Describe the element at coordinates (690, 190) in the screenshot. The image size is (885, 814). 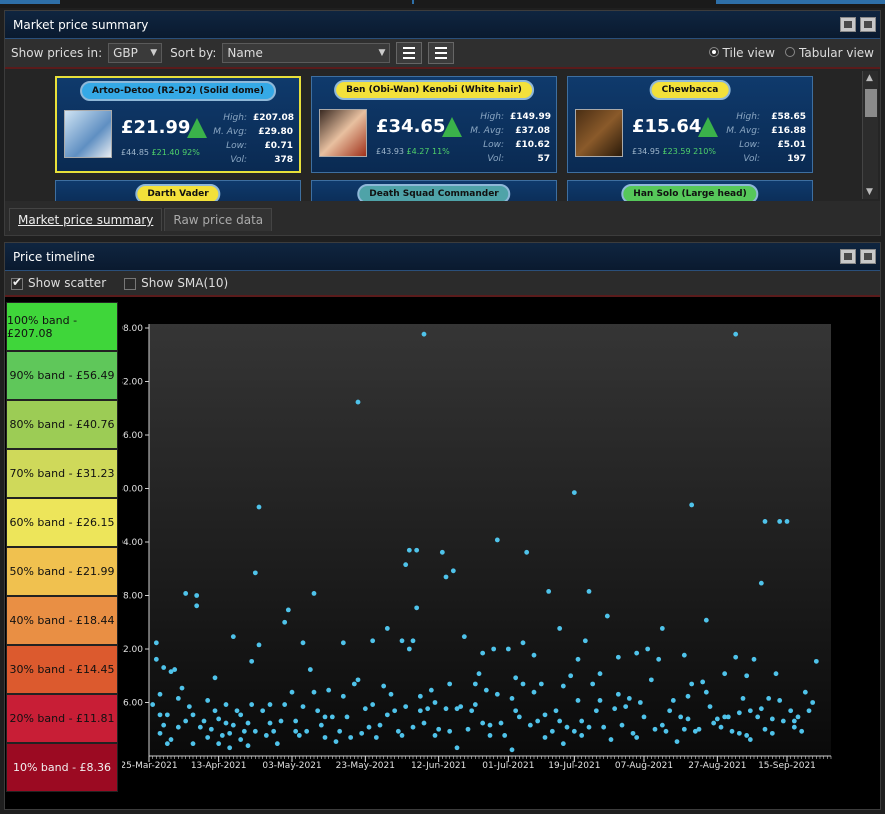
I see `price-tile: Han Solo (Large head)` at that location.